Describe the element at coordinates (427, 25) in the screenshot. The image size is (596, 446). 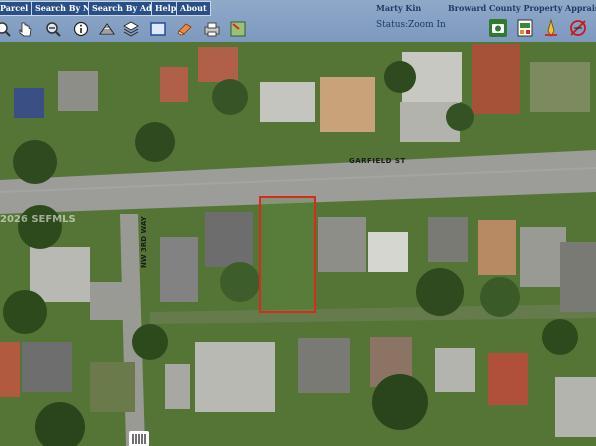
I see `status-value: Zoom In` at that location.